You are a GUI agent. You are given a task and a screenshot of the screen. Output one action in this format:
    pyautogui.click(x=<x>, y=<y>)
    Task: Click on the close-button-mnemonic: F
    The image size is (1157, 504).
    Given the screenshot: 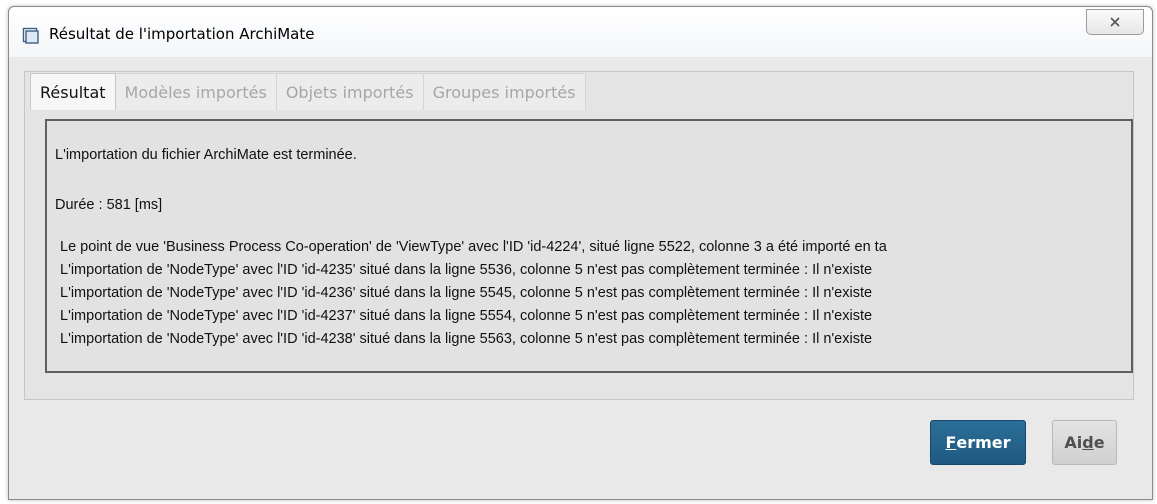 What is the action you would take?
    pyautogui.click(x=951, y=442)
    